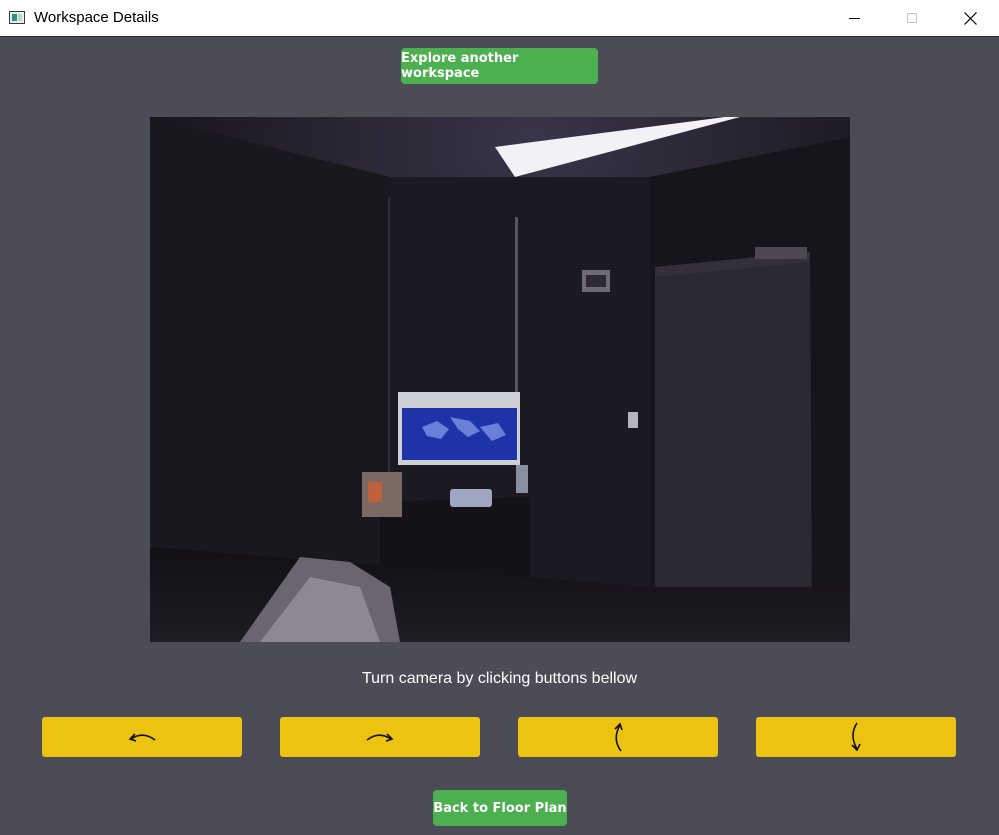 The image size is (999, 835). I want to click on minimize-icon, so click(854, 18).